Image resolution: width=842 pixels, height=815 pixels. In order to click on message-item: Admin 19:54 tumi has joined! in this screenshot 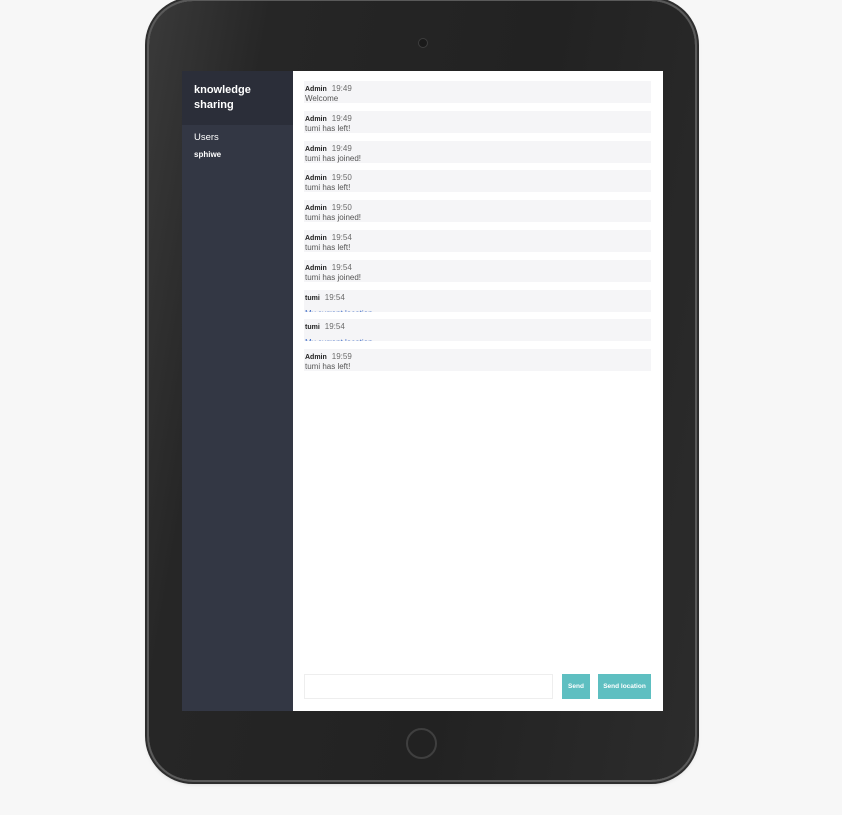, I will do `click(477, 270)`.